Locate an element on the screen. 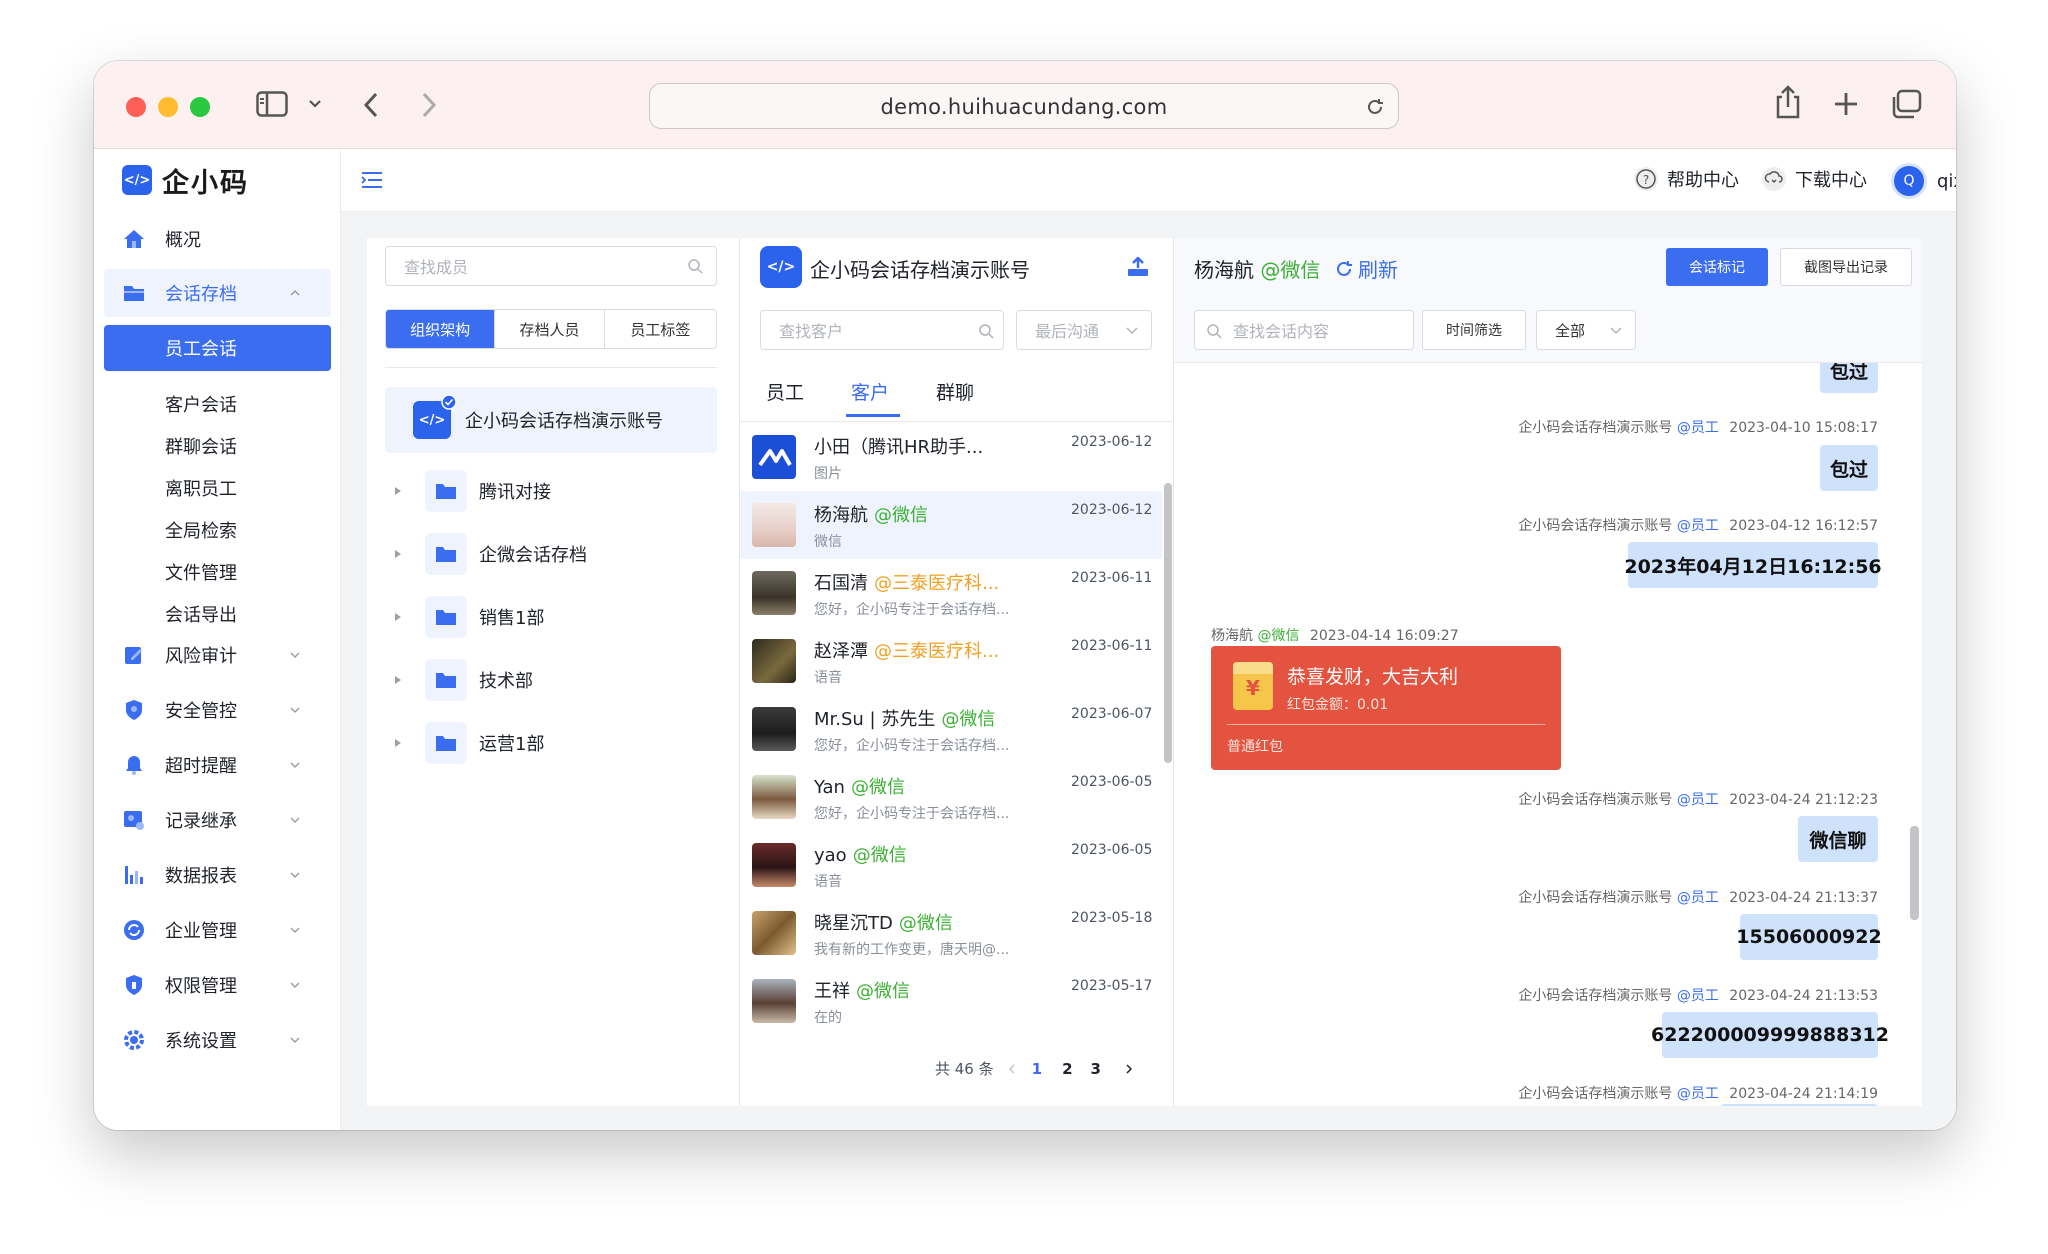 The width and height of the screenshot is (2048, 1254). tabs-overview-icon is located at coordinates (1906, 104).